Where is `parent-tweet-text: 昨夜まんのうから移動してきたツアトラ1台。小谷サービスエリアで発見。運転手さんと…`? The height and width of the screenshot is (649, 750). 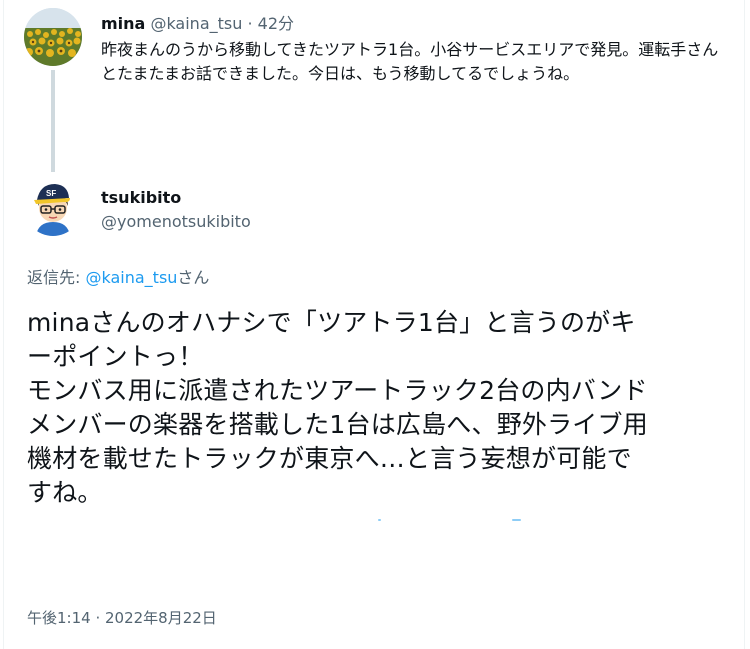 parent-tweet-text: 昨夜まんのうから移動してきたツアトラ1台。小谷サービスエリアで発見。運転手さんと… is located at coordinates (410, 61).